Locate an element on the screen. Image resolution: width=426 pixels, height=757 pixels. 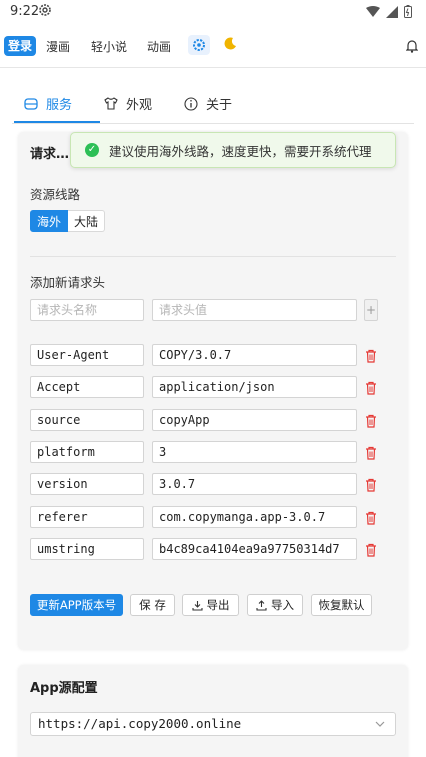
login-button: 登录 is located at coordinates (20, 46).